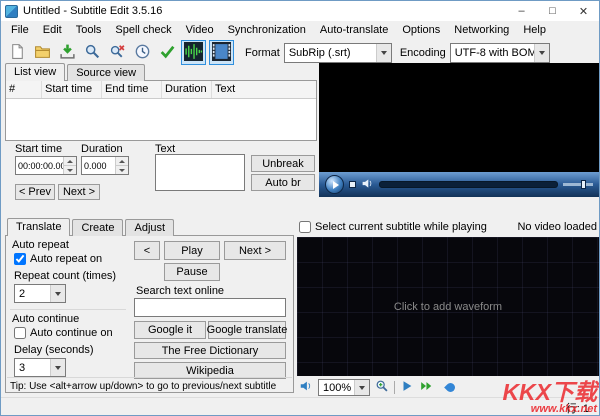 The height and width of the screenshot is (416, 600). I want to click on waveform-zoom-value: 100%, so click(337, 387).